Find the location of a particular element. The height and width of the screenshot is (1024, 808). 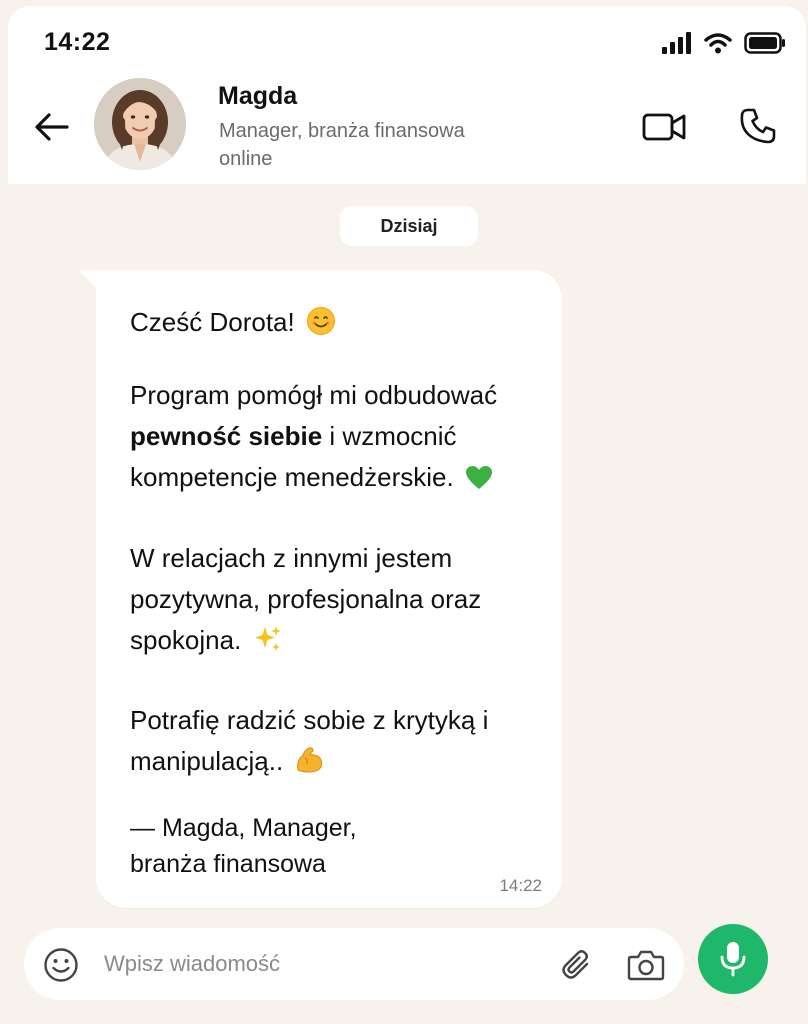

avatar-photo is located at coordinates (140, 124).